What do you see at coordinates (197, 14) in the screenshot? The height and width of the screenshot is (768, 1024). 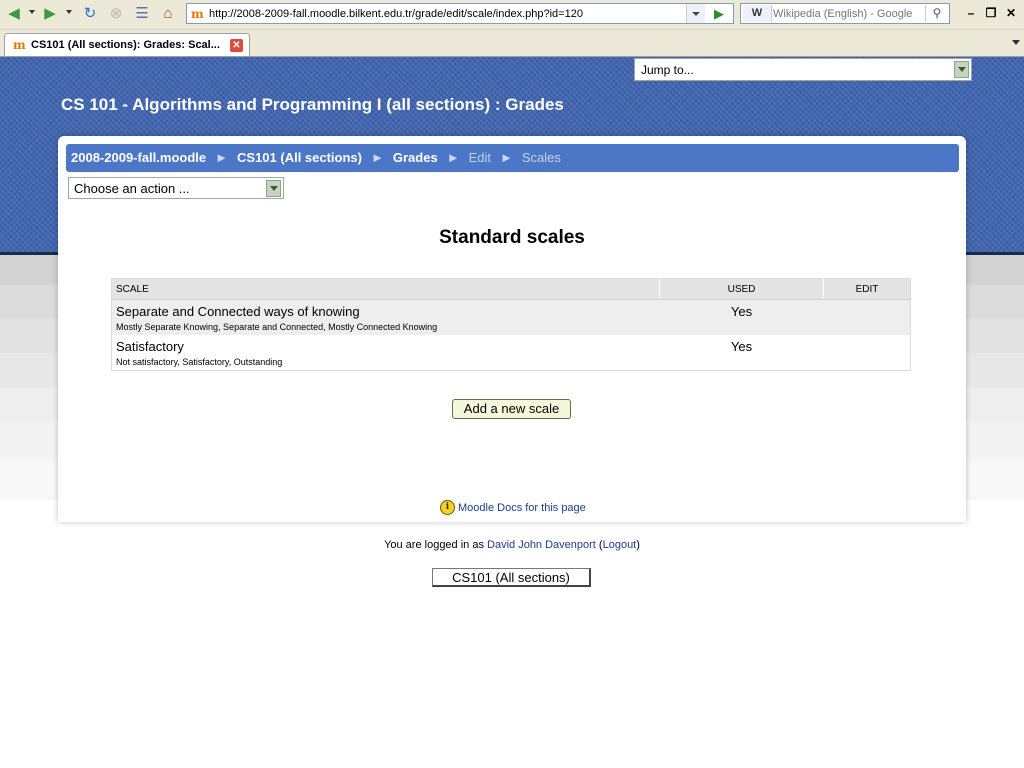 I see `site-favicon-icon: m` at bounding box center [197, 14].